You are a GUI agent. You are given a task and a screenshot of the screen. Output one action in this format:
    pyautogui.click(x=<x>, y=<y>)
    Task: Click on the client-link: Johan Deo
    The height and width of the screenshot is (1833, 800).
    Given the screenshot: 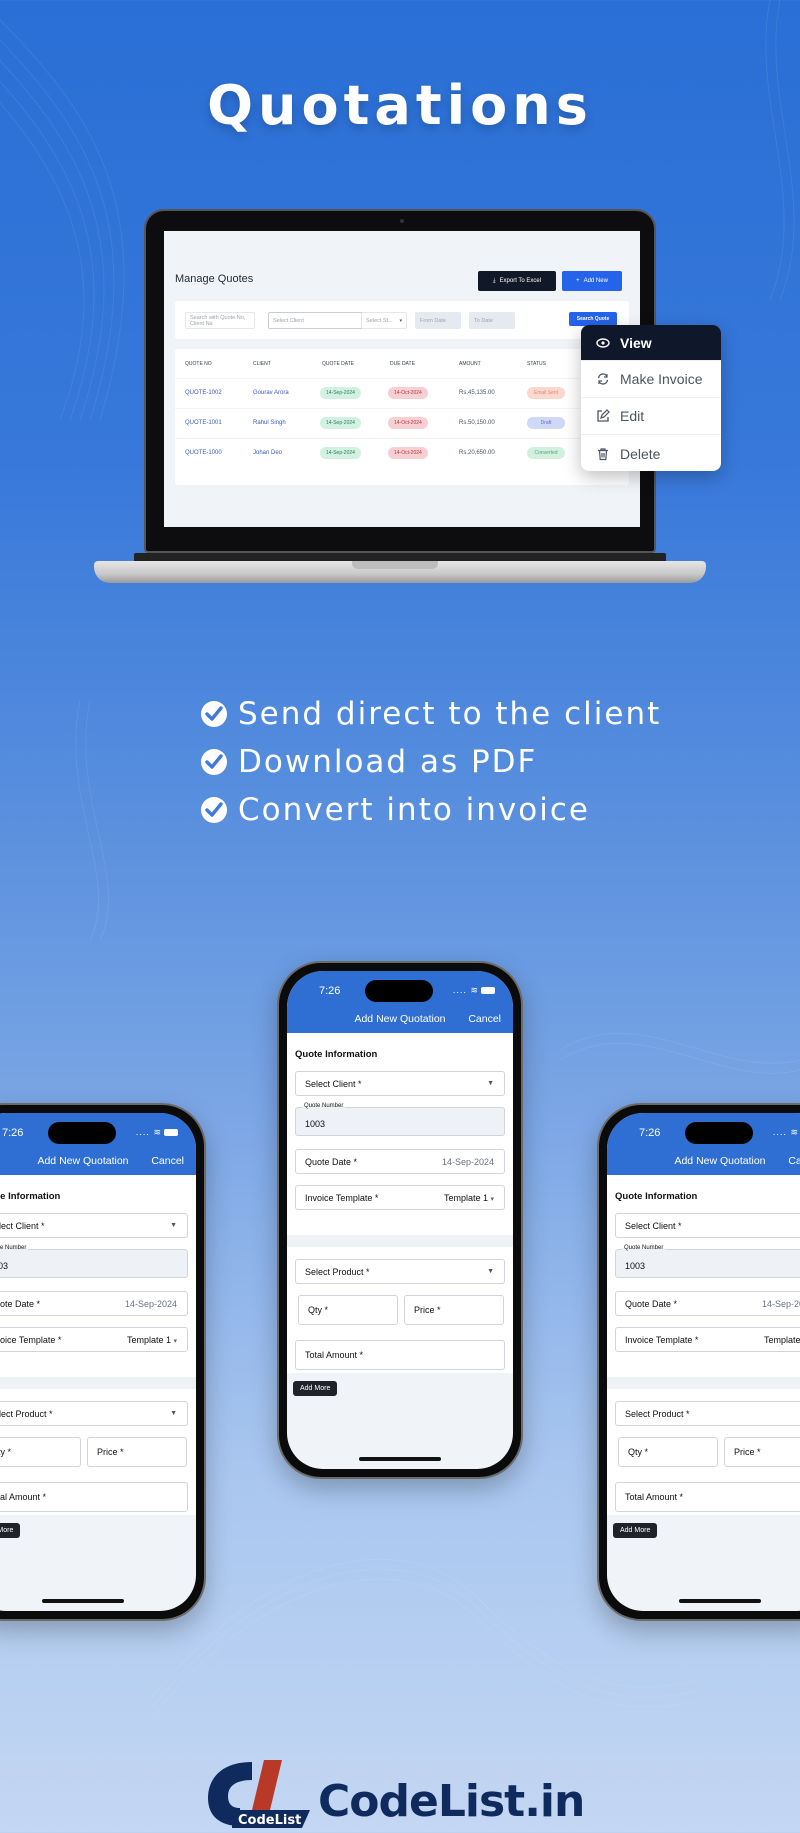 What is the action you would take?
    pyautogui.click(x=267, y=453)
    